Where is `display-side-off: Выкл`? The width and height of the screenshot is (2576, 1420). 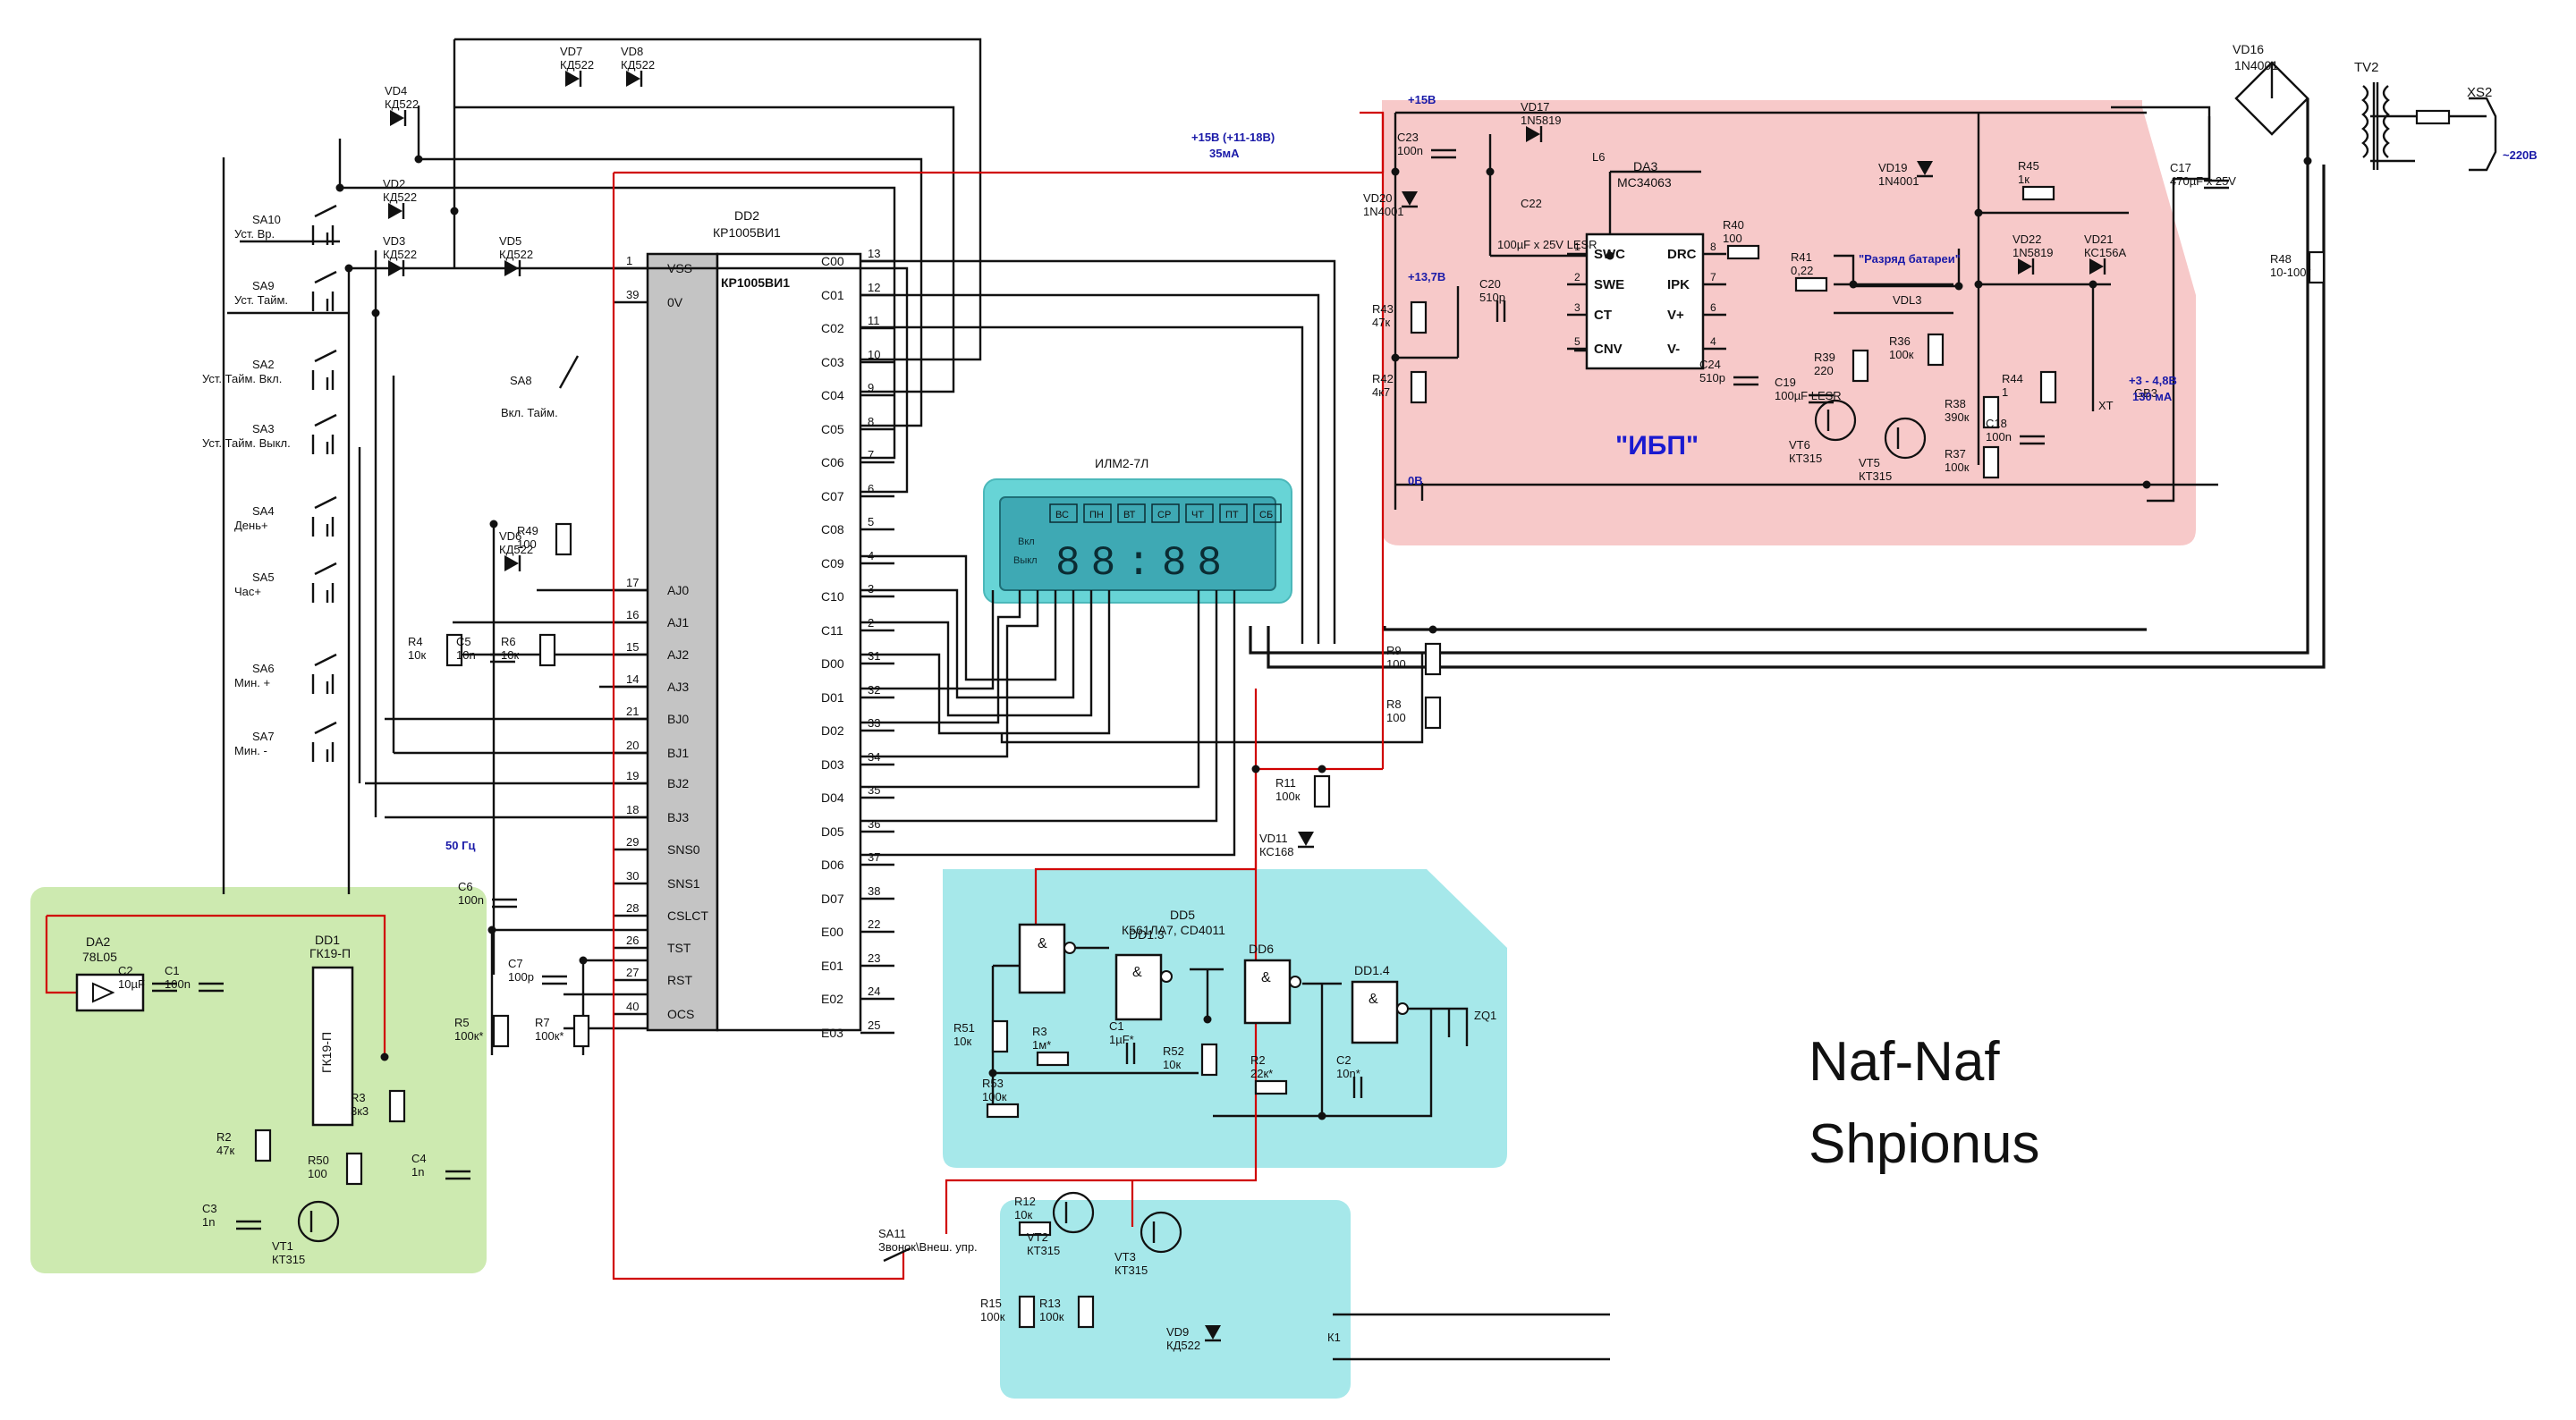
display-side-off: Выкл is located at coordinates (1025, 561).